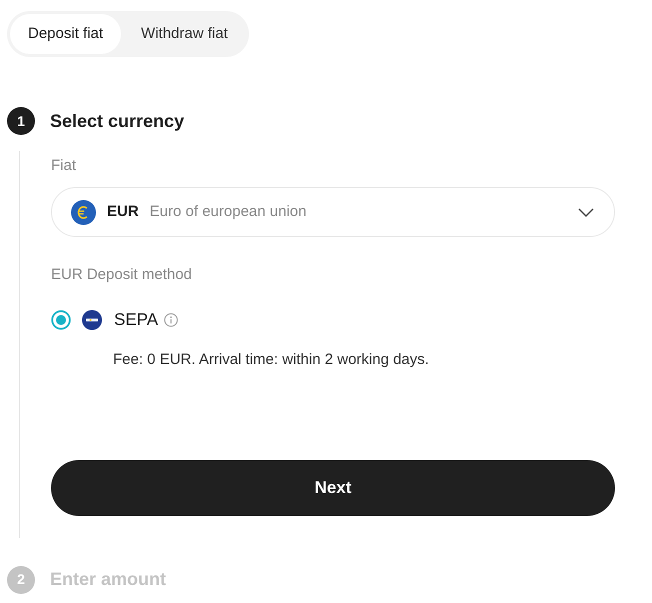 The width and height of the screenshot is (652, 603). What do you see at coordinates (117, 121) in the screenshot?
I see `step-title: Select currency` at bounding box center [117, 121].